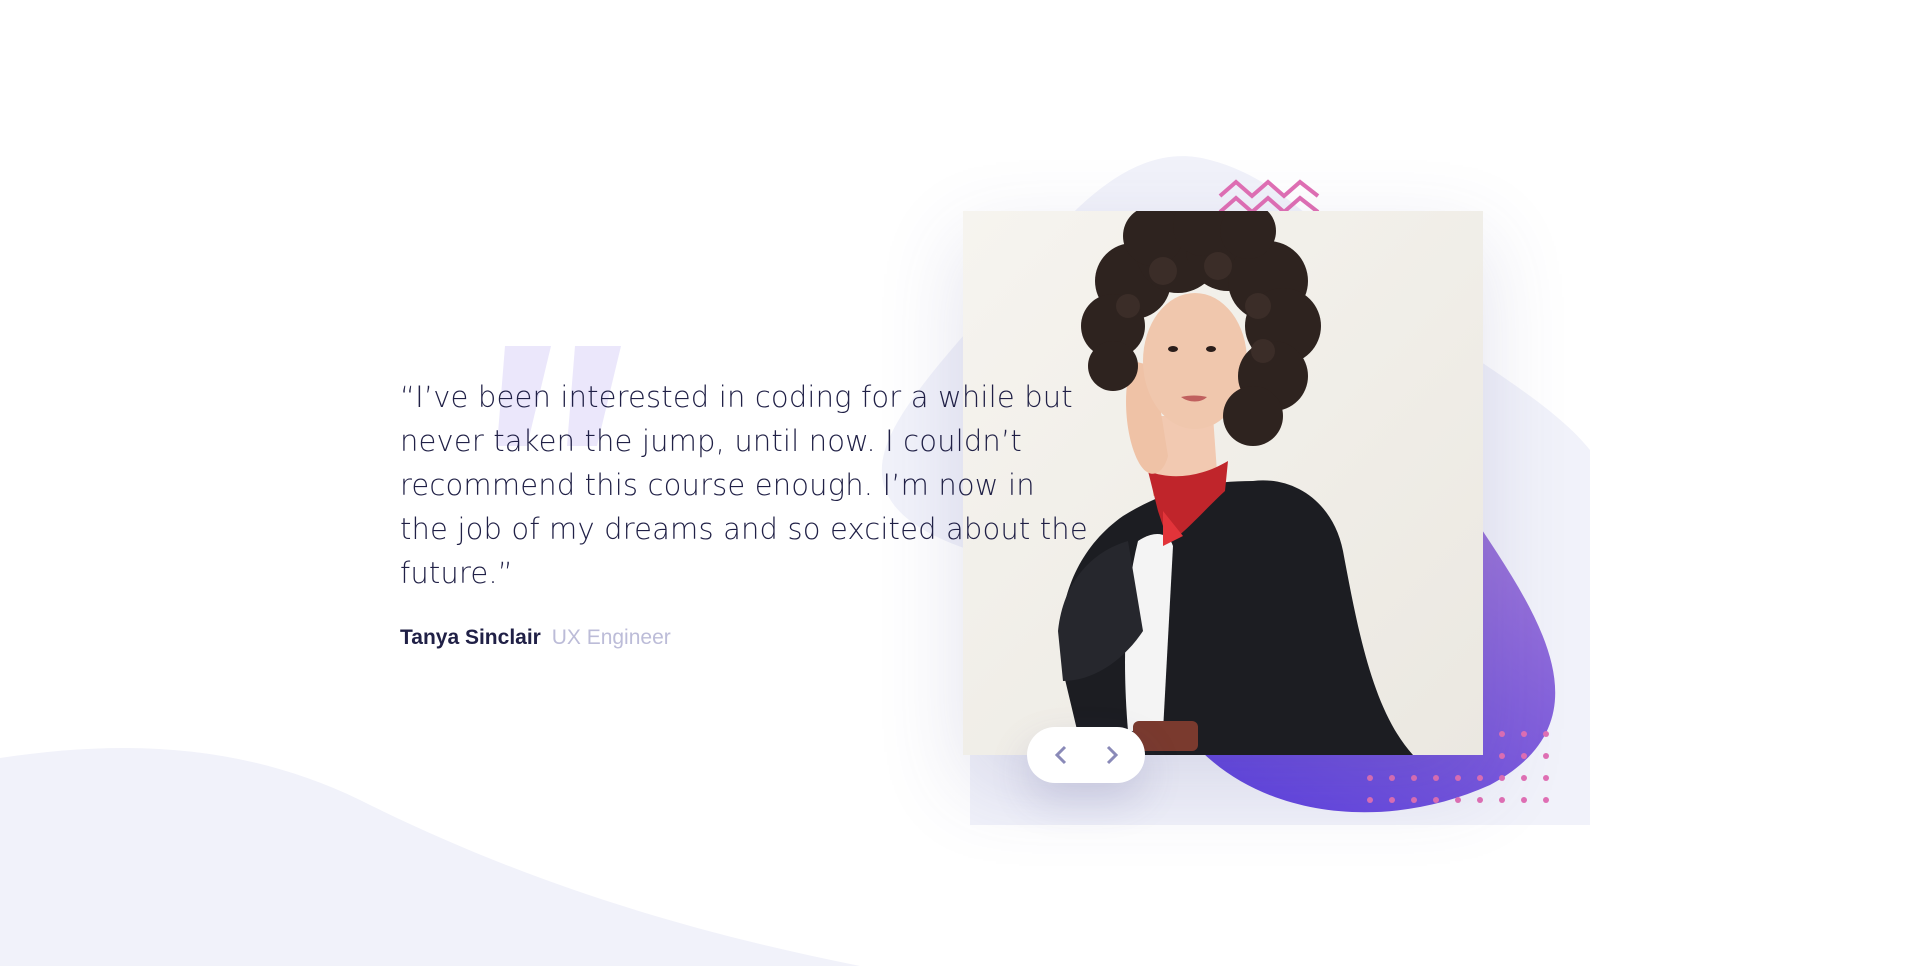  What do you see at coordinates (745, 638) in the screenshot?
I see `testimonial-attribution: Tanya Sinclair UX Engineer` at bounding box center [745, 638].